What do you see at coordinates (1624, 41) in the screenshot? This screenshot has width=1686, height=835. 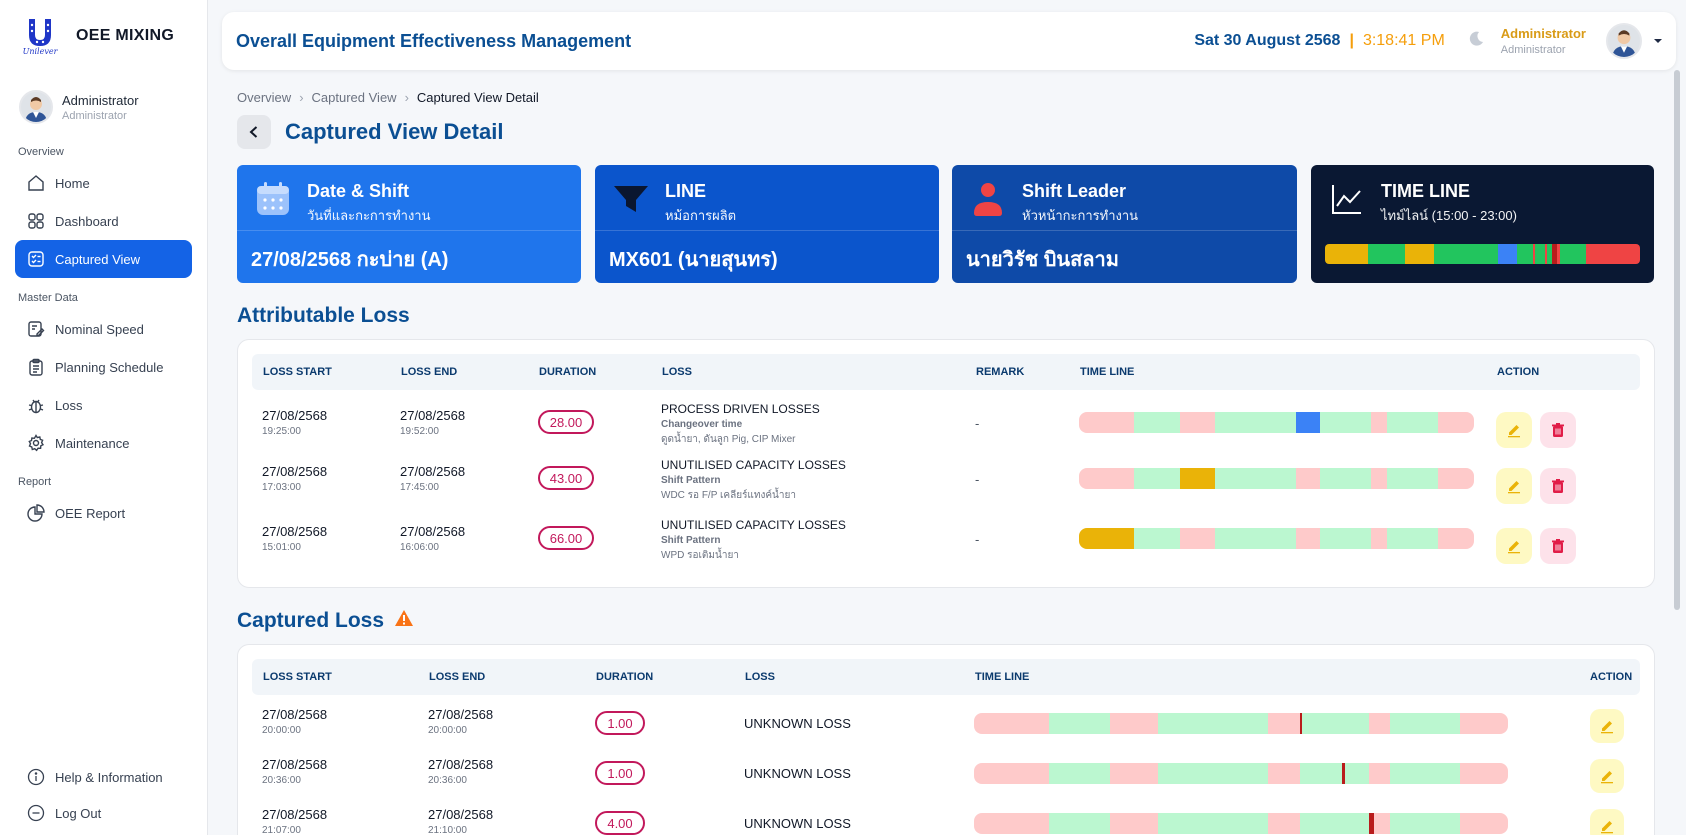 I see `header-avatar` at bounding box center [1624, 41].